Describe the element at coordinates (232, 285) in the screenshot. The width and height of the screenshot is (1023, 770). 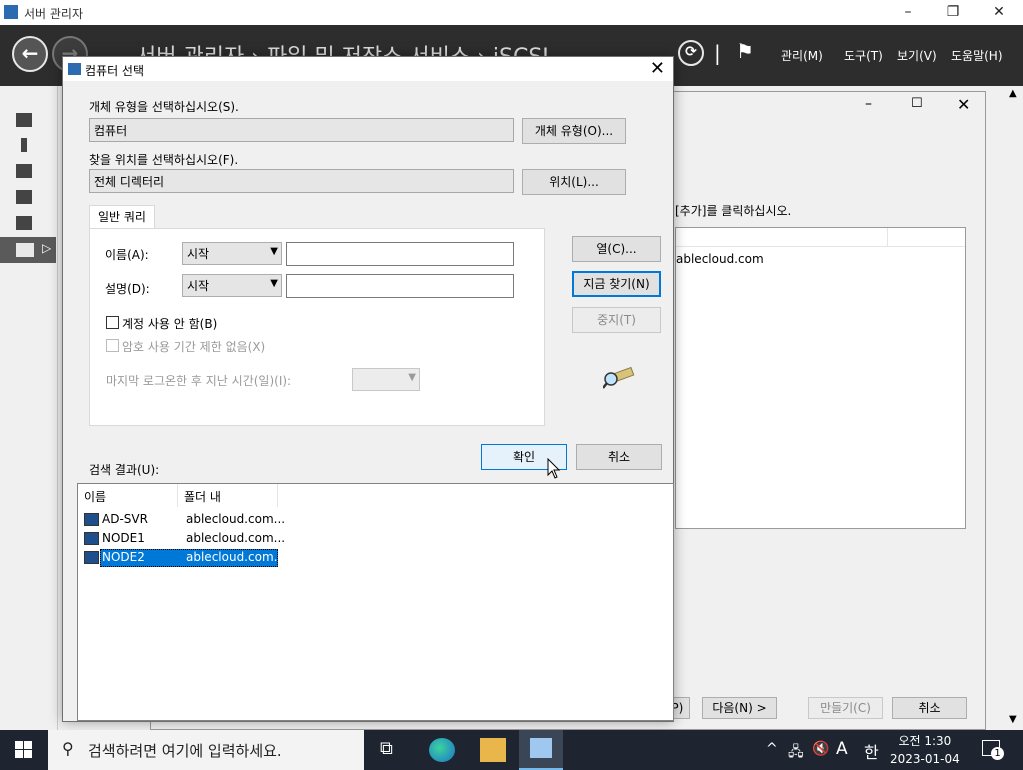
I see `description-condition-select: 시작 ▼` at that location.